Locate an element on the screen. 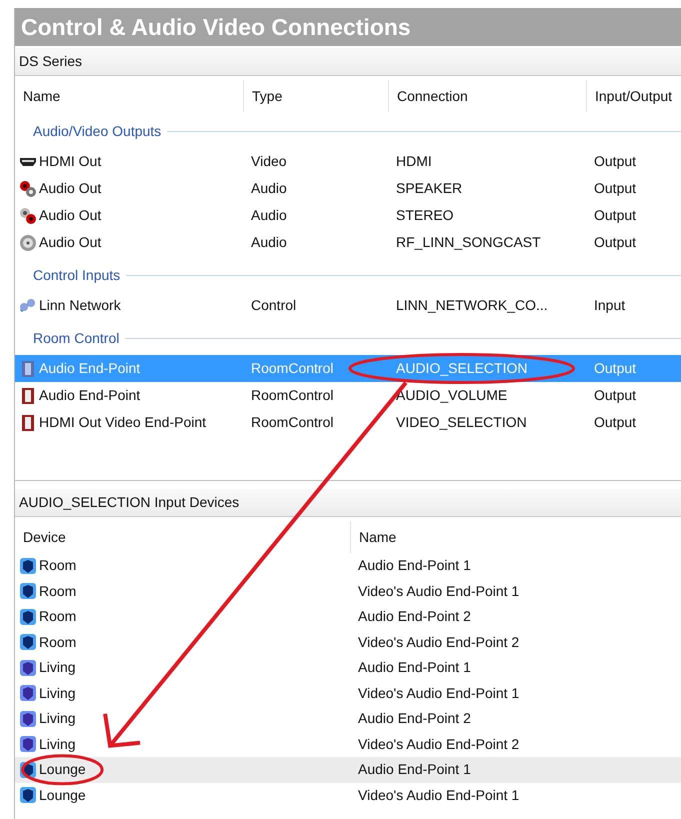 This screenshot has height=819, width=681. list-row: Living Audio End-Point 1 is located at coordinates (348, 667).